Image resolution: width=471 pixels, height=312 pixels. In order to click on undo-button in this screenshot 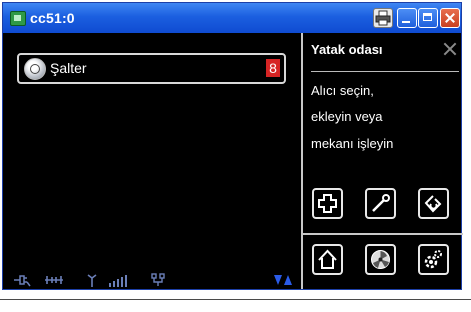, I will do `click(433, 203)`.